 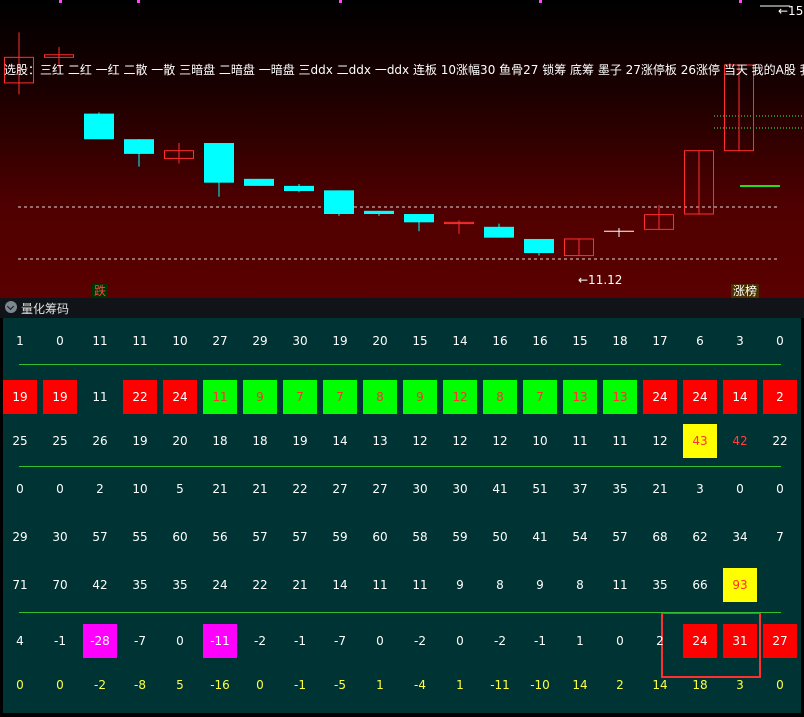 I want to click on grid-cell-r7-c15: 2, so click(x=620, y=685).